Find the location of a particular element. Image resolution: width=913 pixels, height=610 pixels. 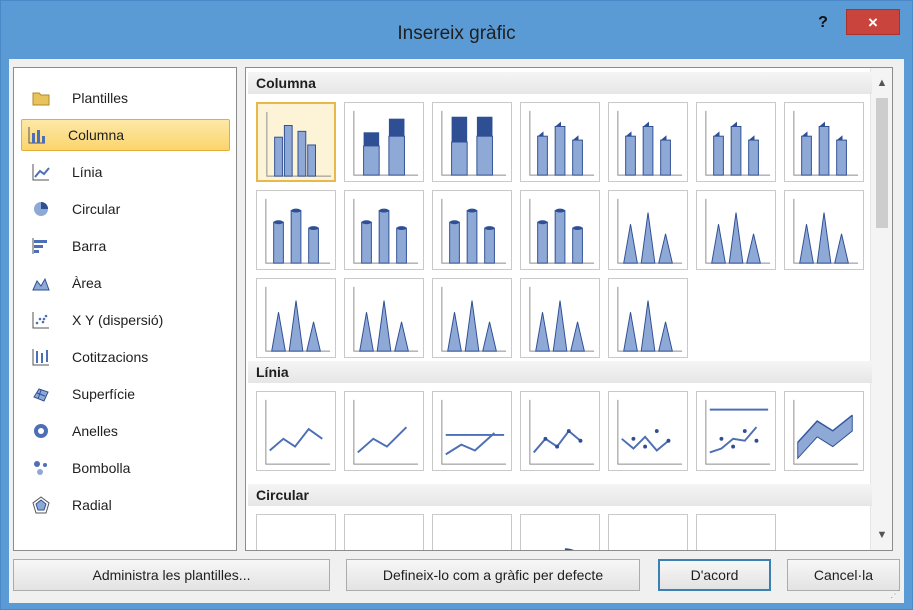

set-default-chart-button: Defineix-lo com a gràfic per defecte is located at coordinates (493, 575).